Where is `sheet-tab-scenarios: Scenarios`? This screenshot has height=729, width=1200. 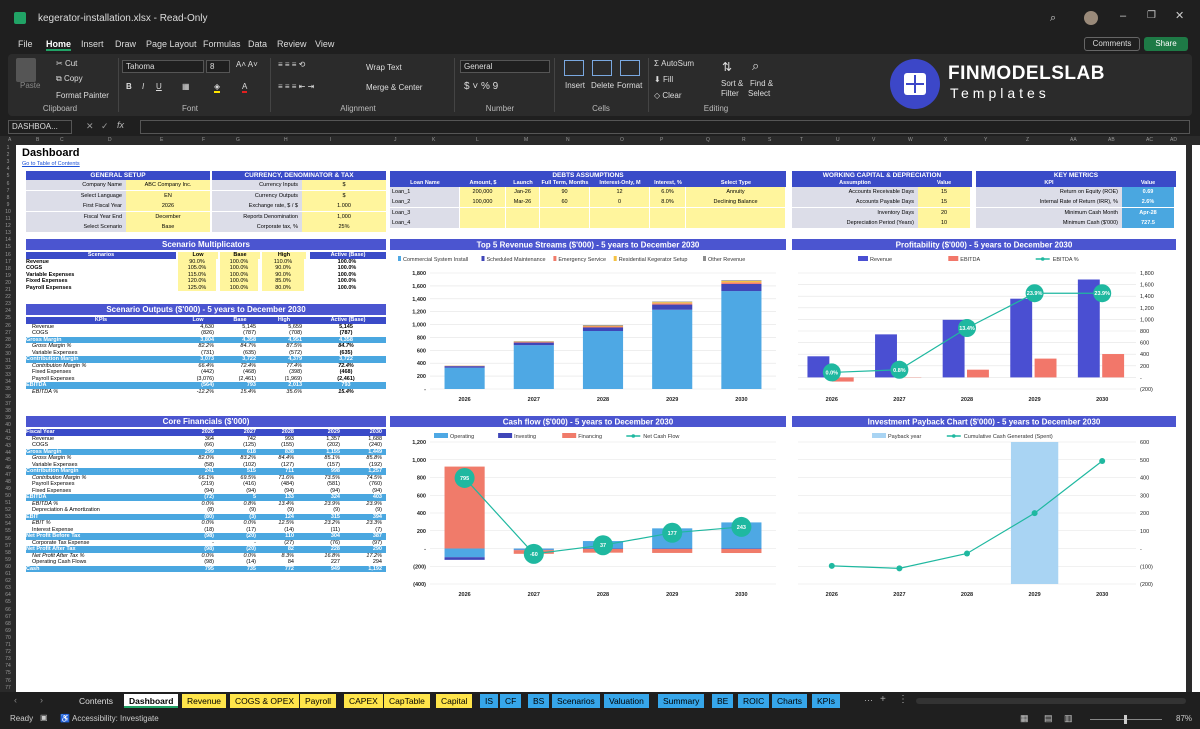 sheet-tab-scenarios: Scenarios is located at coordinates (576, 701).